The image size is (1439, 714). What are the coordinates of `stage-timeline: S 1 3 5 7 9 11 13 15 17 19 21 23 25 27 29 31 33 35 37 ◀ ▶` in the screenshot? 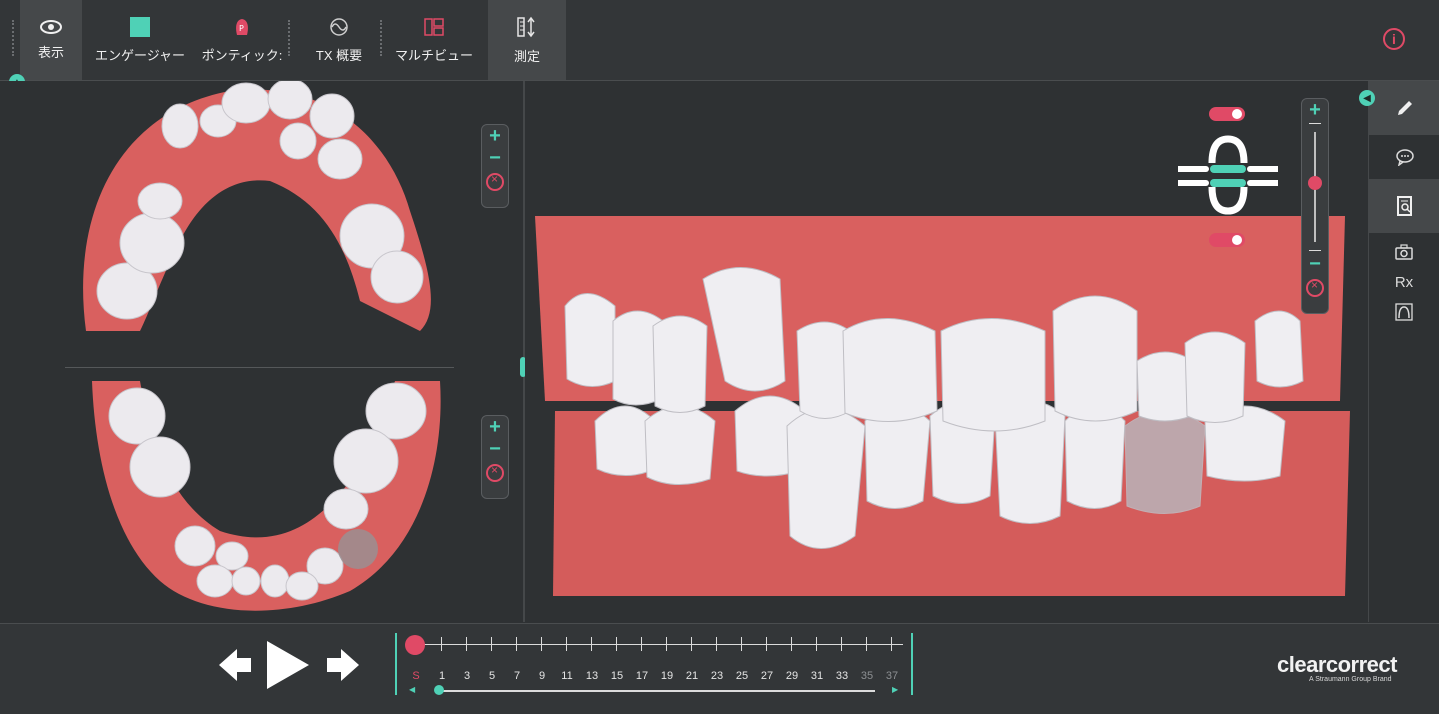 It's located at (655, 664).